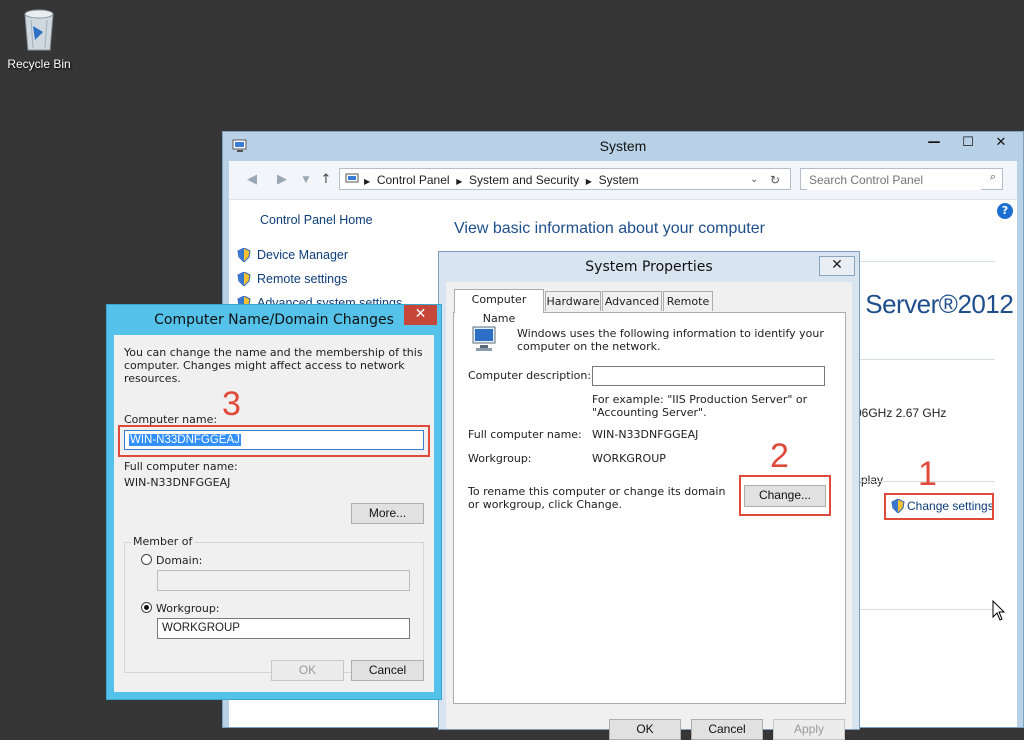 The width and height of the screenshot is (1024, 740). What do you see at coordinates (837, 266) in the screenshot?
I see `system-properties-close-button: ✕` at bounding box center [837, 266].